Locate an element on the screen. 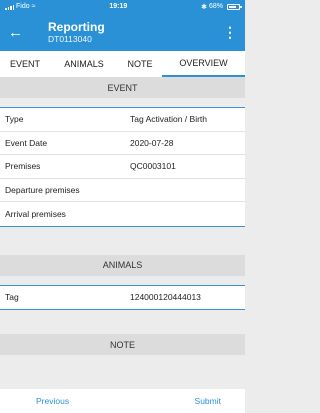 This screenshot has width=320, height=413. note-section-header: NOTE is located at coordinates (122, 344).